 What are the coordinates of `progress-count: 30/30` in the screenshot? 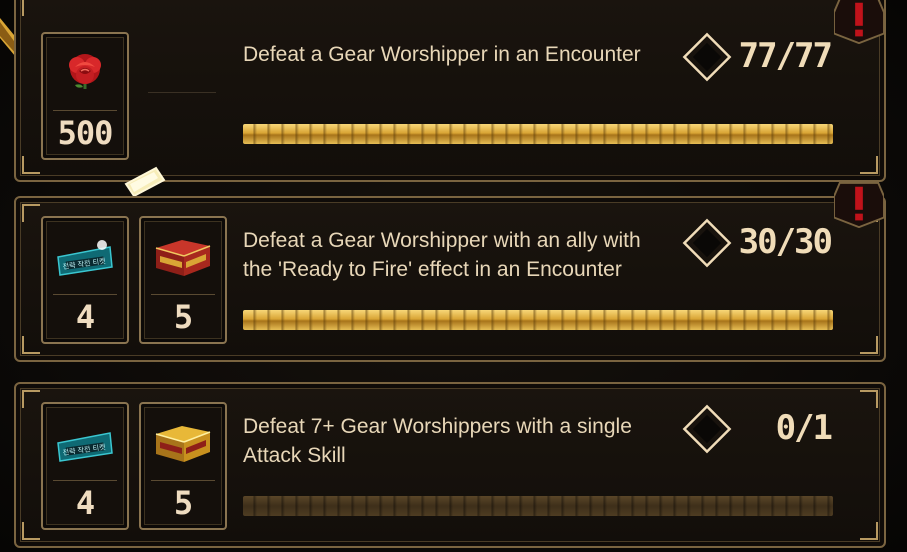 It's located at (785, 242).